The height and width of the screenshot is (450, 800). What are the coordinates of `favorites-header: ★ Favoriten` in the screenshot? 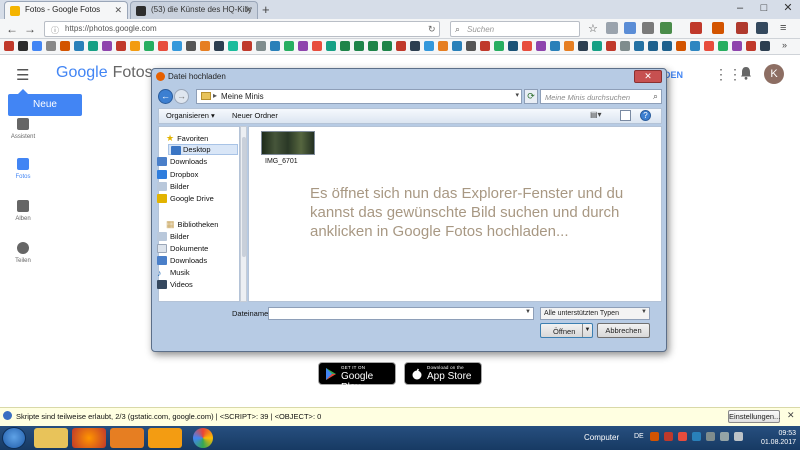 It's located at (187, 138).